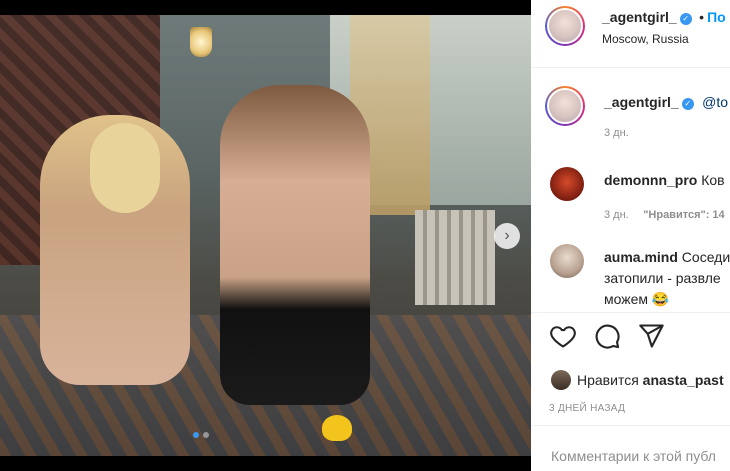 This screenshot has height=471, width=730. I want to click on post-header: _agentgirl_ ✓ • По Moscow, Russia, so click(630, 34).